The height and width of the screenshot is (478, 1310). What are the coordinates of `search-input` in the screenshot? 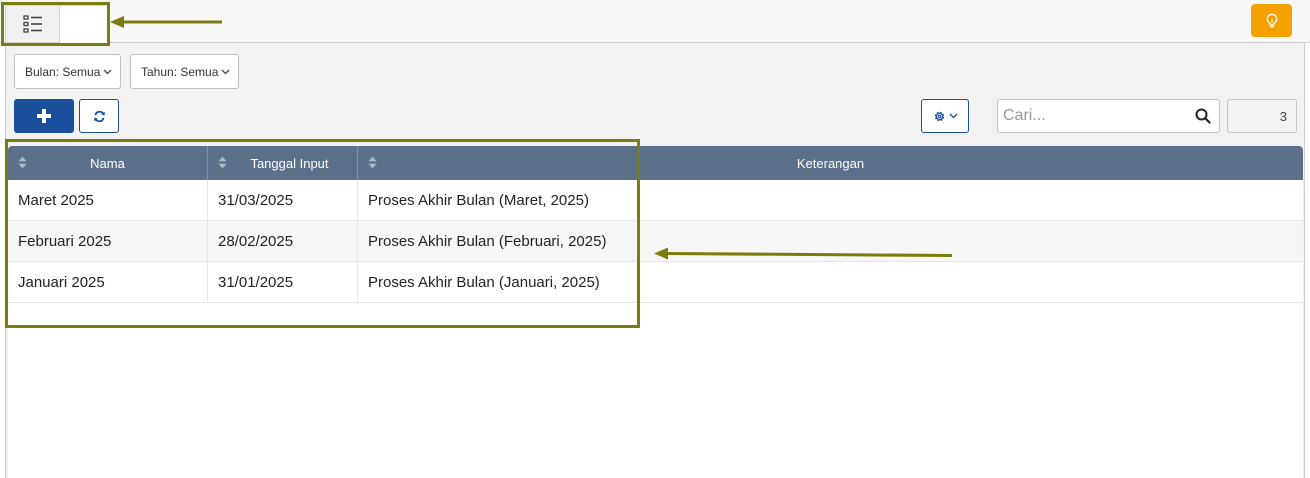 It's located at (1093, 116).